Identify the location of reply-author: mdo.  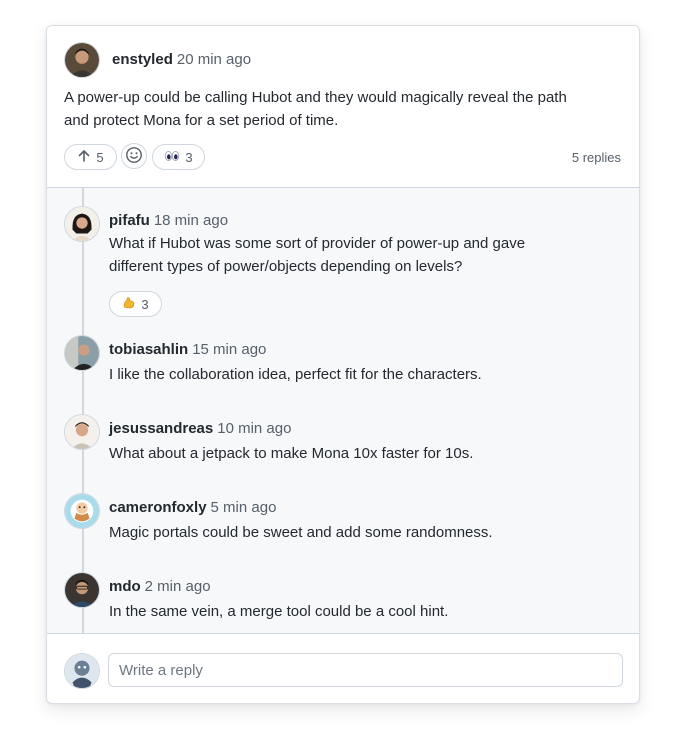
(125, 586).